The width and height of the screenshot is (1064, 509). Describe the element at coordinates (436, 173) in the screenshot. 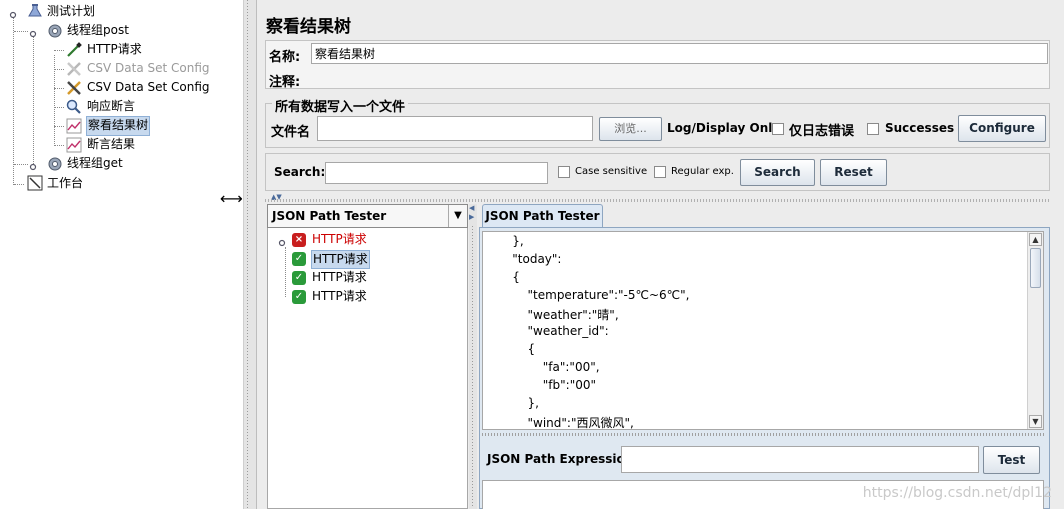

I see `search-input` at that location.